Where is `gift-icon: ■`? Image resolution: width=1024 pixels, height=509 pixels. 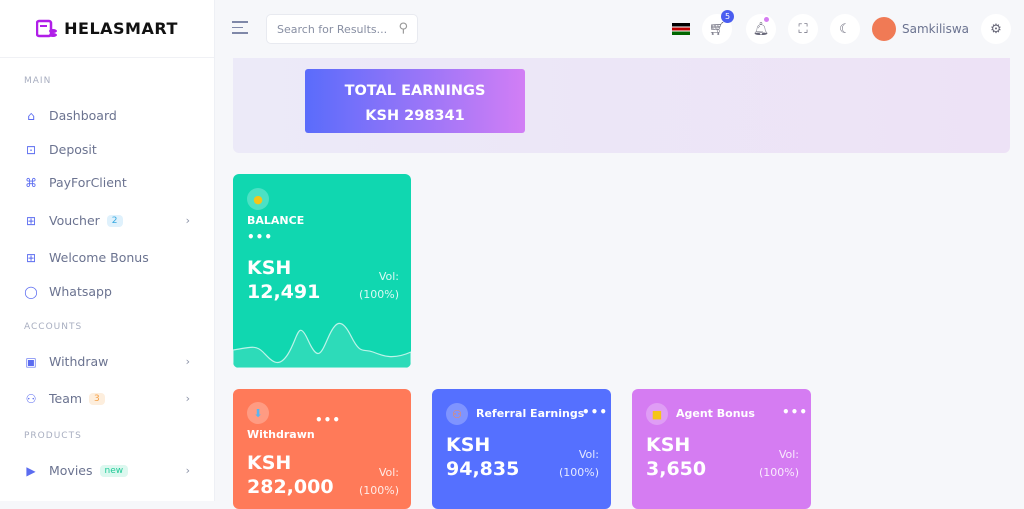 gift-icon: ■ is located at coordinates (657, 414).